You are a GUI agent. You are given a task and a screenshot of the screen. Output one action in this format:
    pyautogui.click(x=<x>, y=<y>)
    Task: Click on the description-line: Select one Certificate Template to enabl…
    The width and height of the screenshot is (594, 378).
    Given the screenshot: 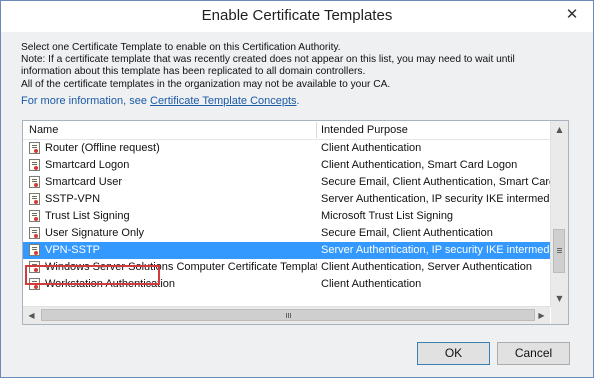 What is the action you would take?
    pyautogui.click(x=181, y=47)
    